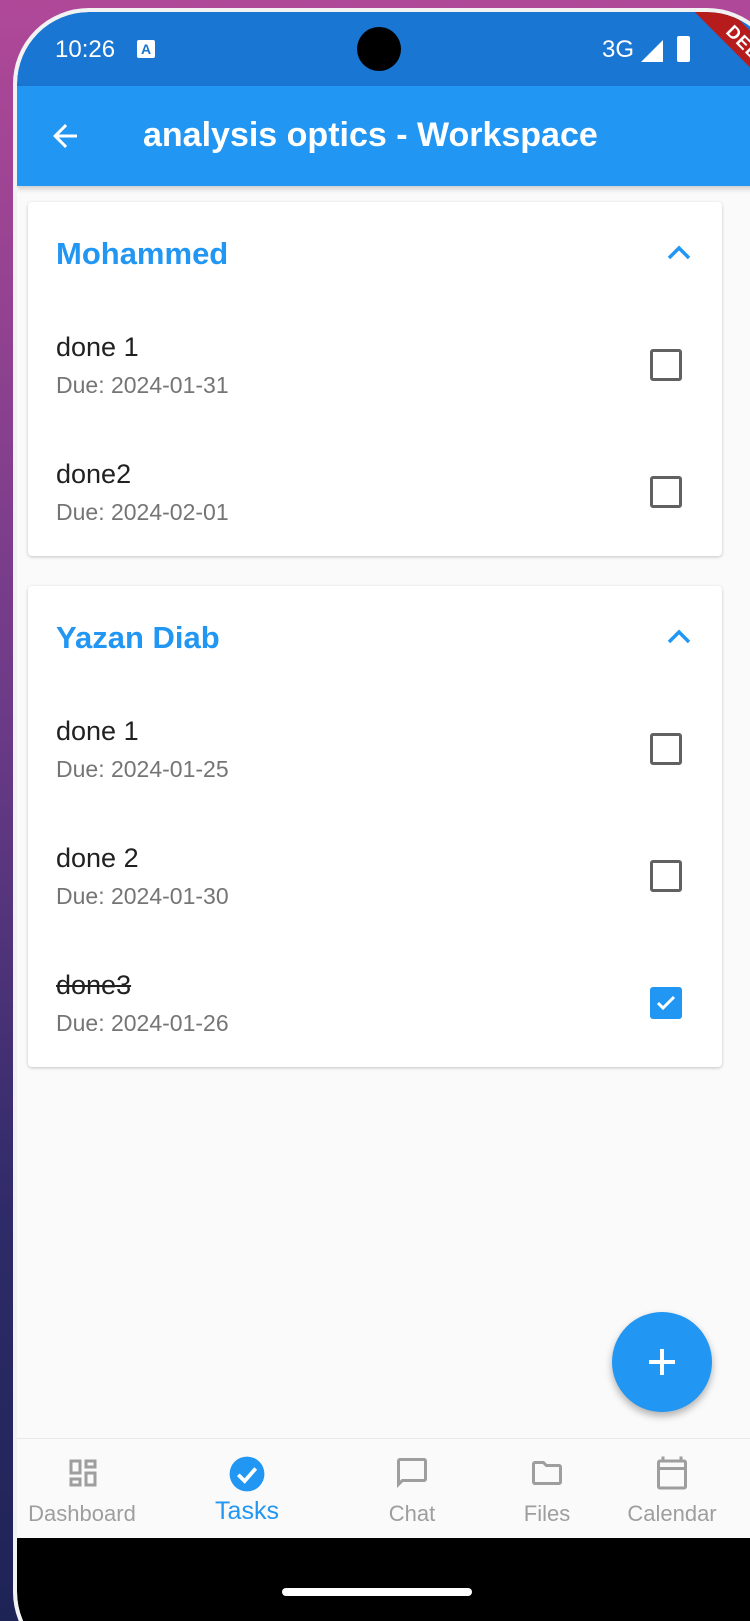  What do you see at coordinates (547, 1513) in the screenshot?
I see `nav-label: Files` at bounding box center [547, 1513].